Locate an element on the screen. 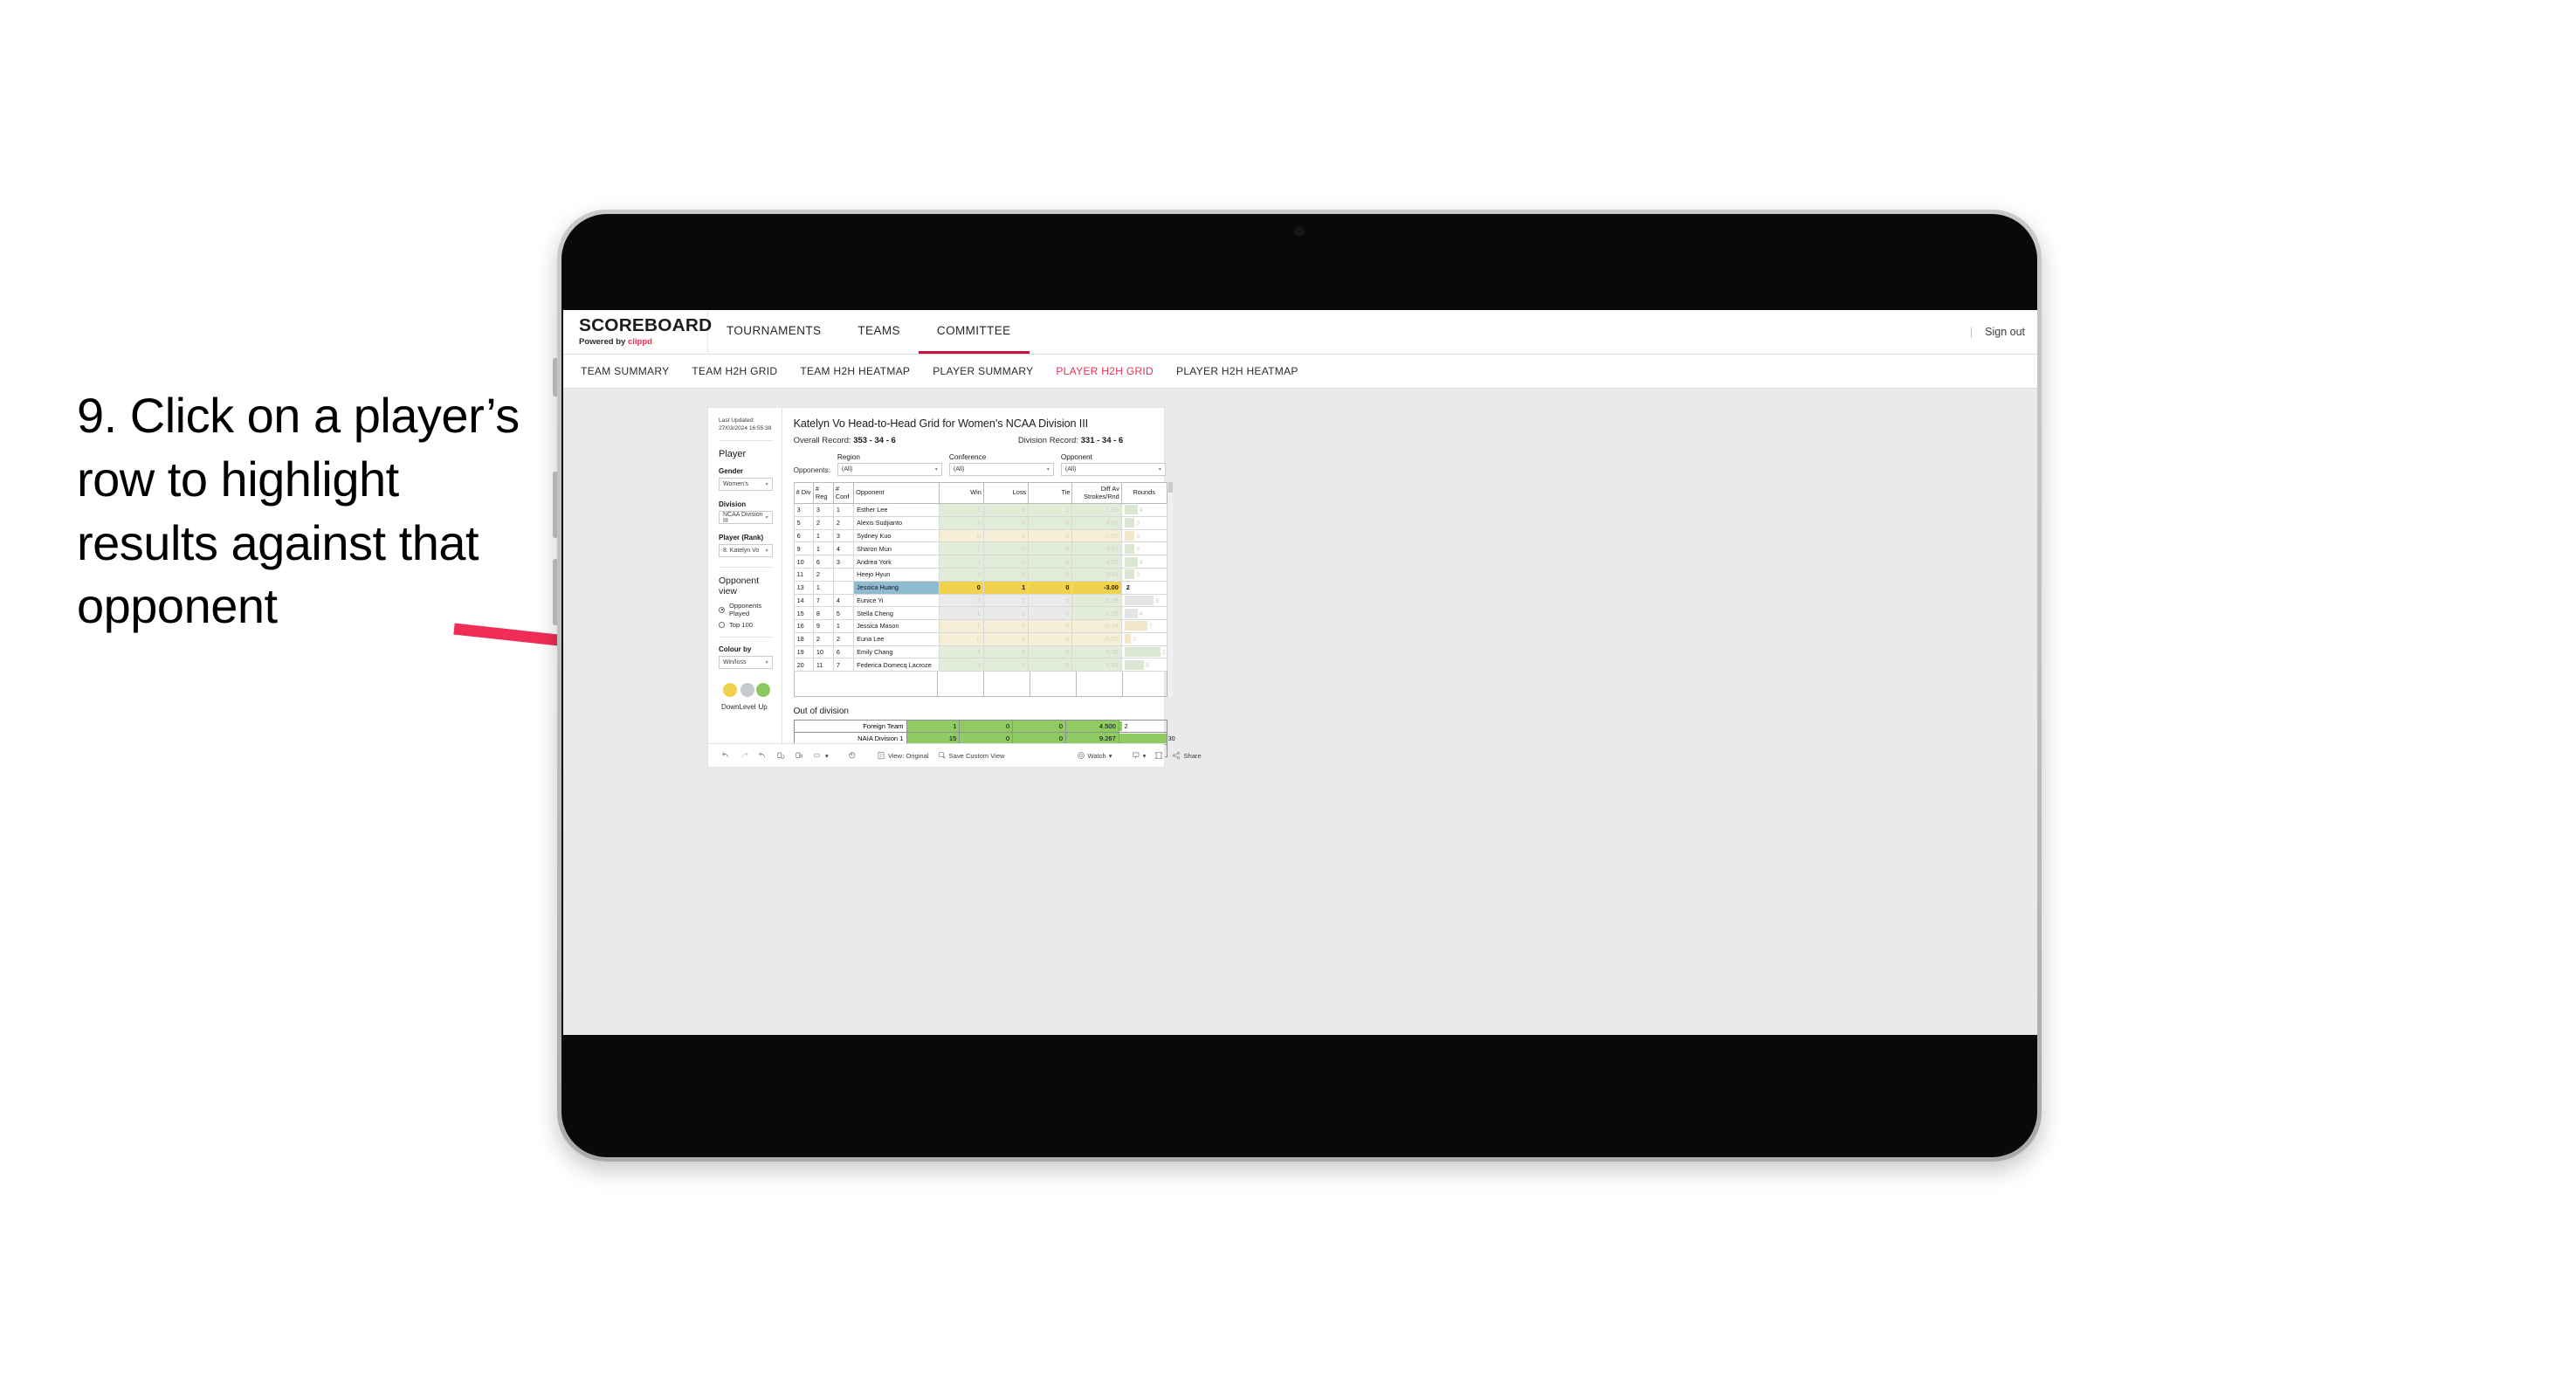  grid-scrollbar-thumb is located at coordinates (1170, 488).